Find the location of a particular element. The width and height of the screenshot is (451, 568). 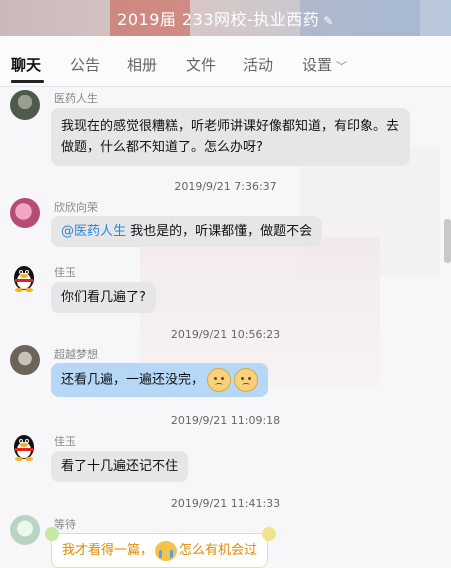

sender-name: 医药人生 is located at coordinates (76, 98).